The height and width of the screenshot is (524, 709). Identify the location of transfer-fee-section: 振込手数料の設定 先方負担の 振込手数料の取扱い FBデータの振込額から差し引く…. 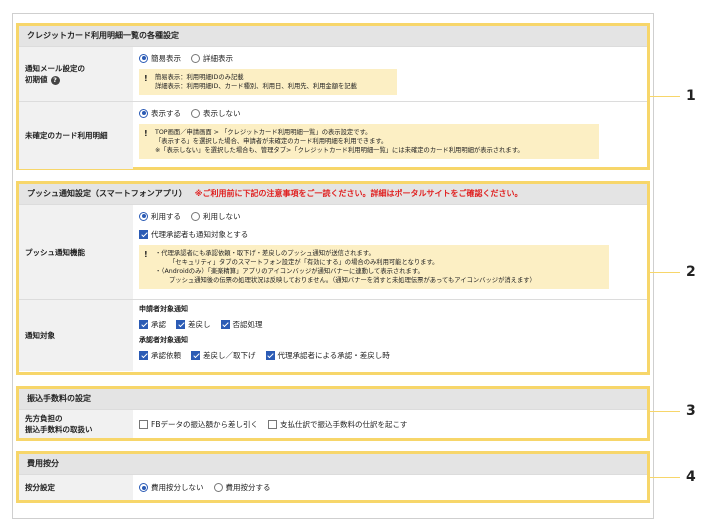
(333, 413).